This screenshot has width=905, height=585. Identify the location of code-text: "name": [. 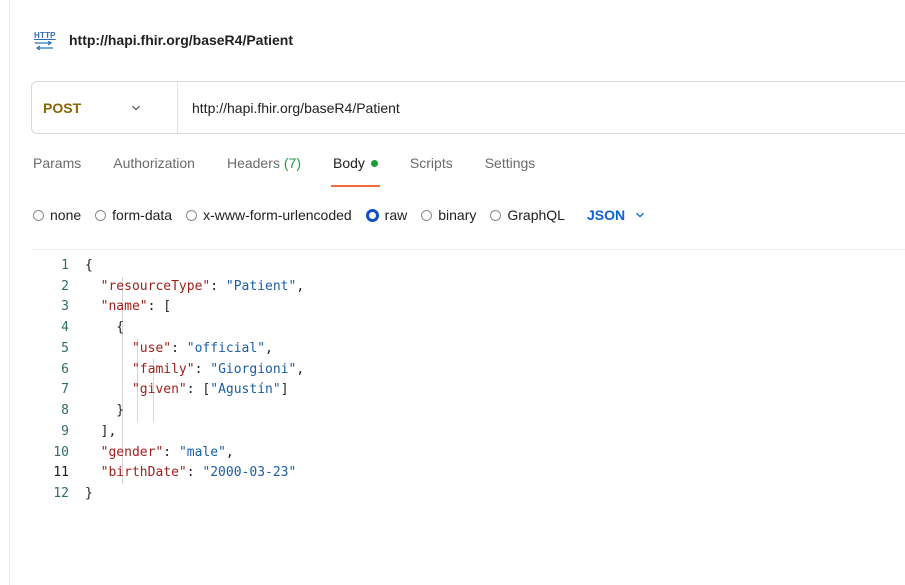
(136, 307).